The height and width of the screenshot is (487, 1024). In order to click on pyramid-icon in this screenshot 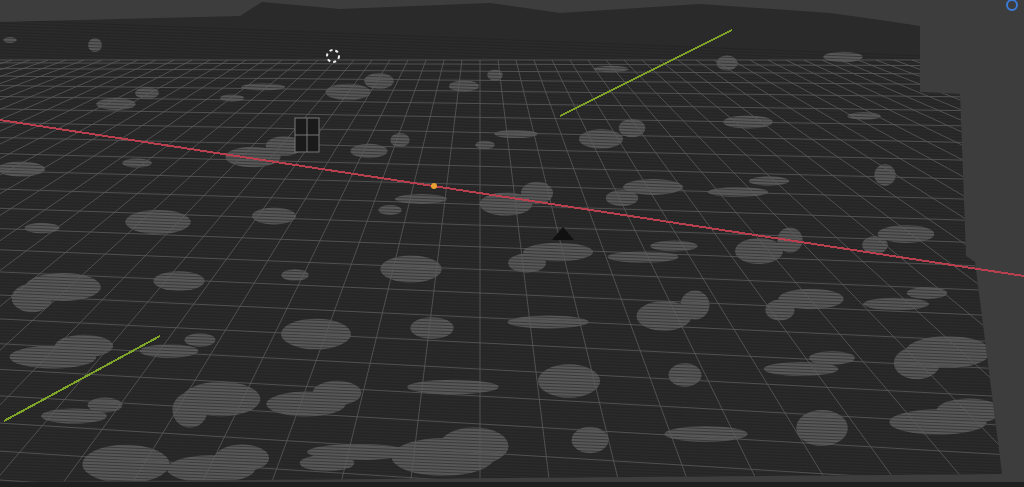, I will do `click(563, 233)`.